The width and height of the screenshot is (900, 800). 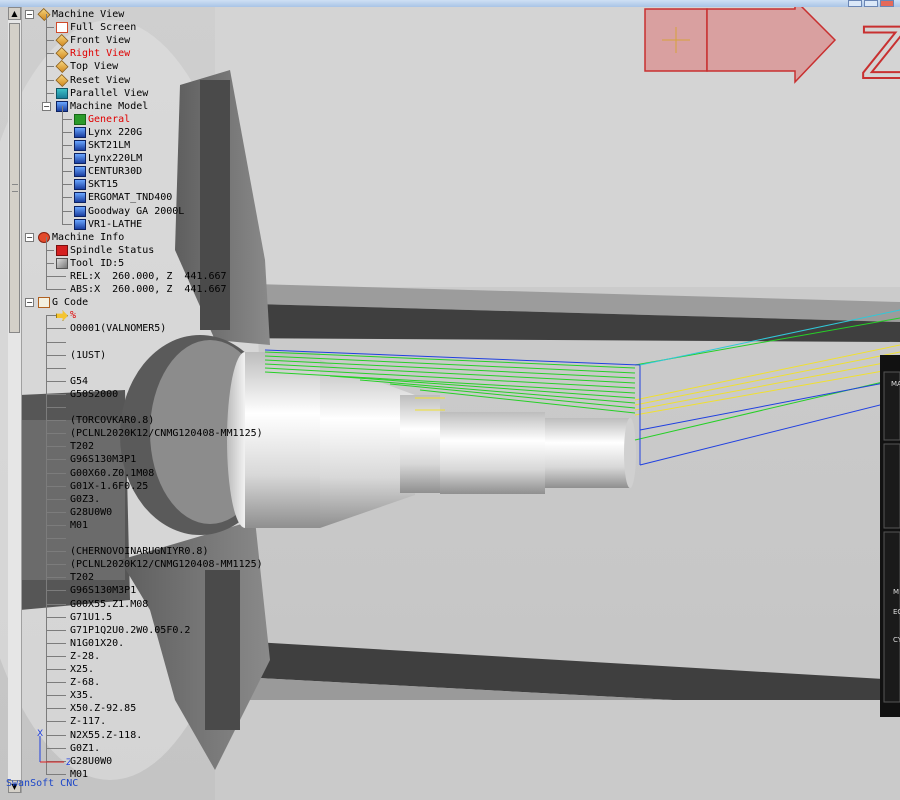 I want to click on panel-label-ec: EC, so click(x=896, y=612).